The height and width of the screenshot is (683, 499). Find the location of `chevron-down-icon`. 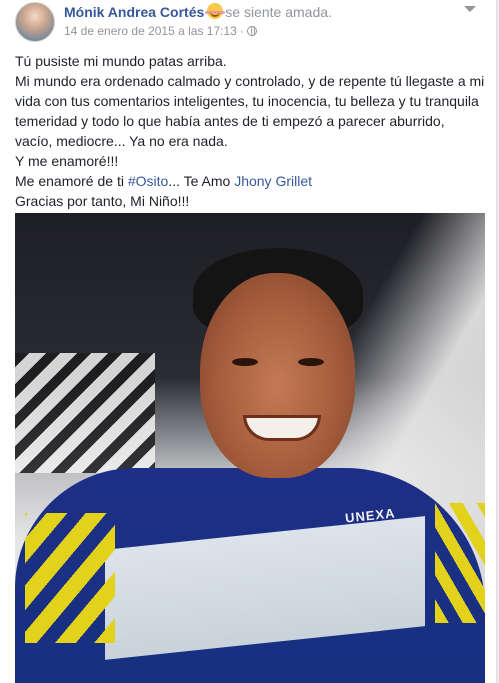

chevron-down-icon is located at coordinates (470, 9).